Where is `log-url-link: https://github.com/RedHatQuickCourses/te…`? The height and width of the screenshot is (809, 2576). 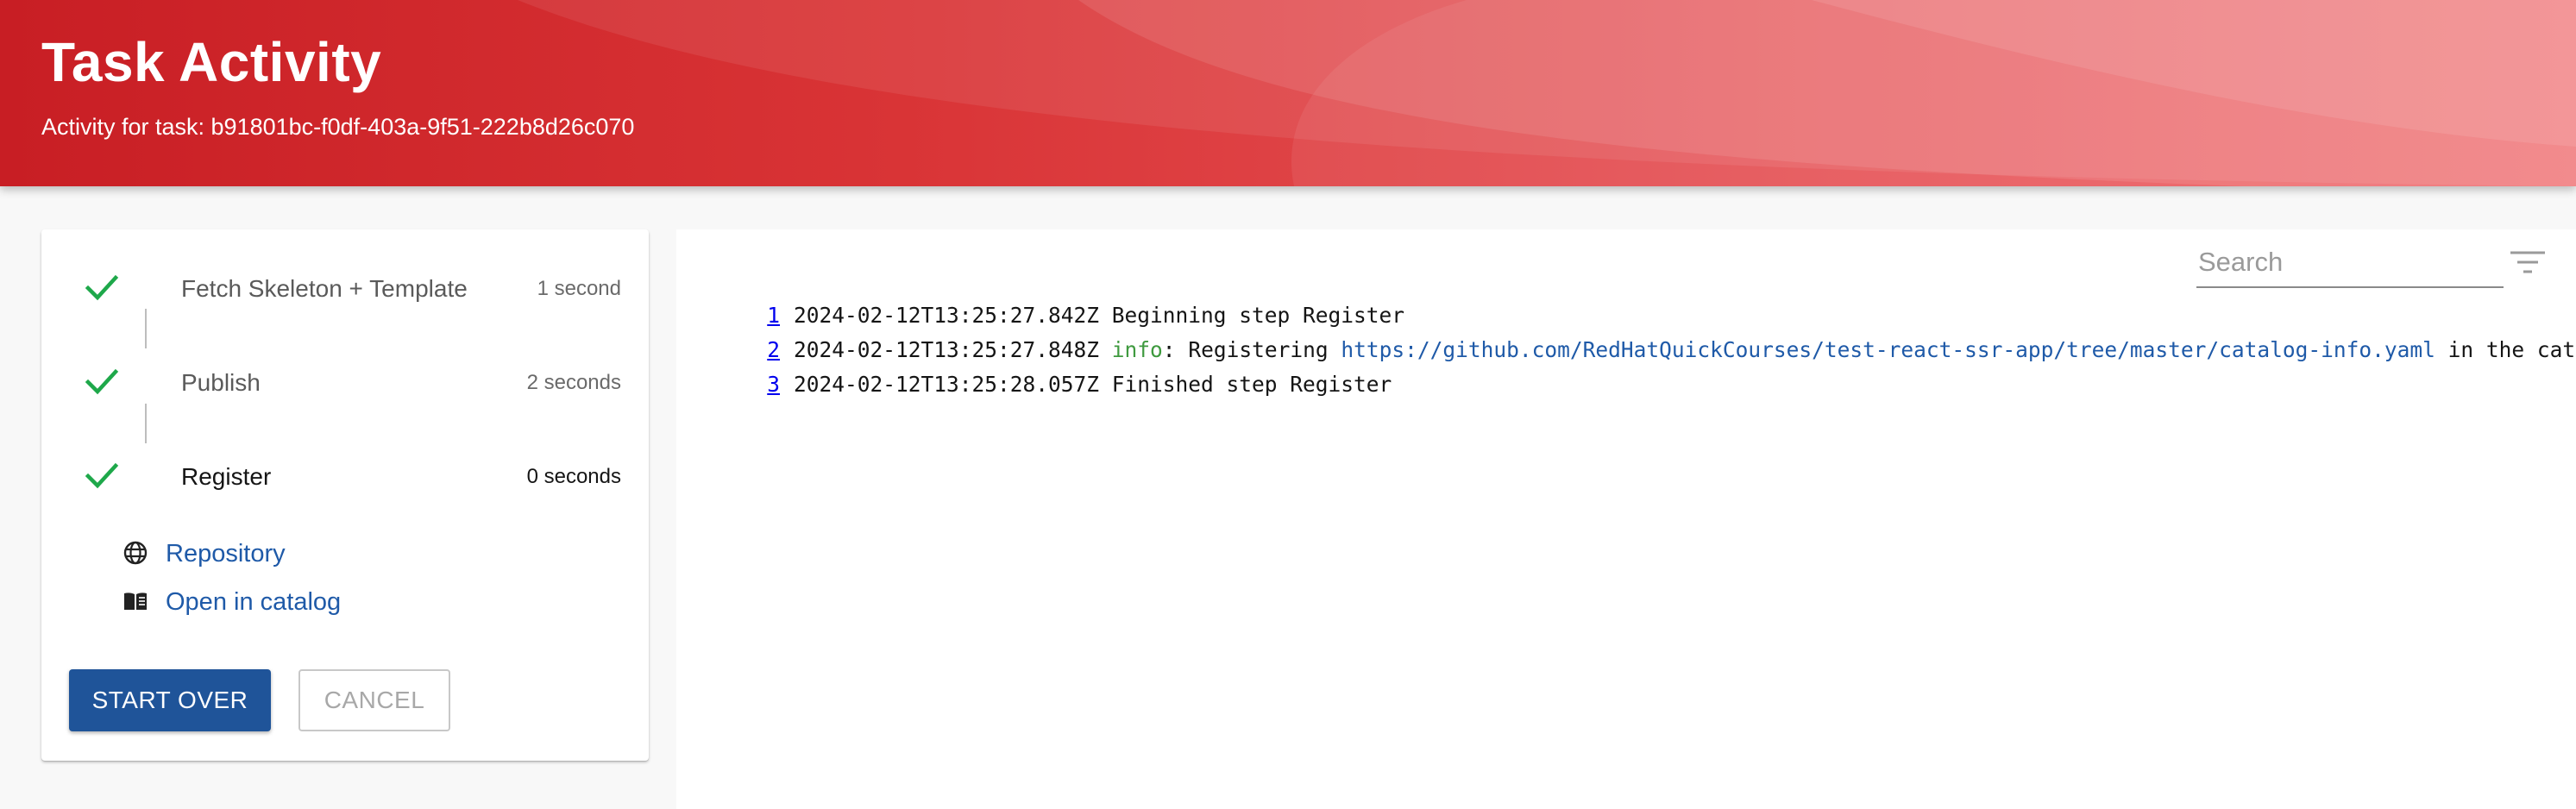 log-url-link: https://github.com/RedHatQuickCourses/te… is located at coordinates (1888, 349).